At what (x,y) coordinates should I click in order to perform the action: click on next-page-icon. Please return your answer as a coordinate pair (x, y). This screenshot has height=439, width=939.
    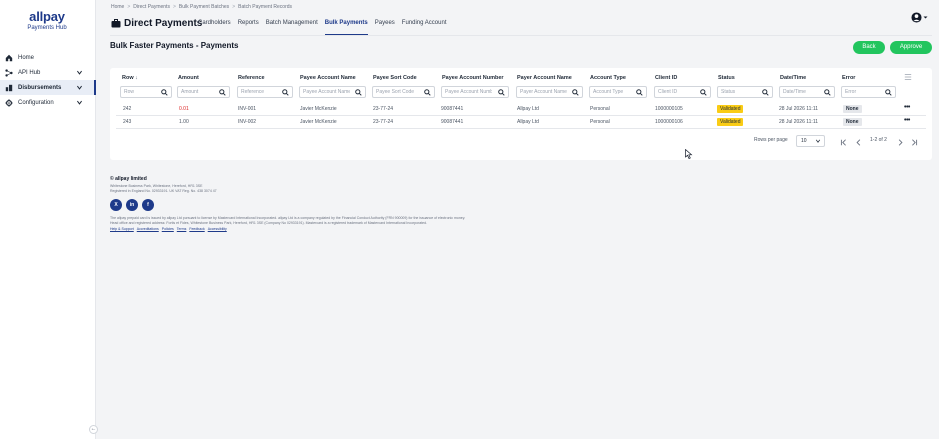
    Looking at the image, I should click on (900, 142).